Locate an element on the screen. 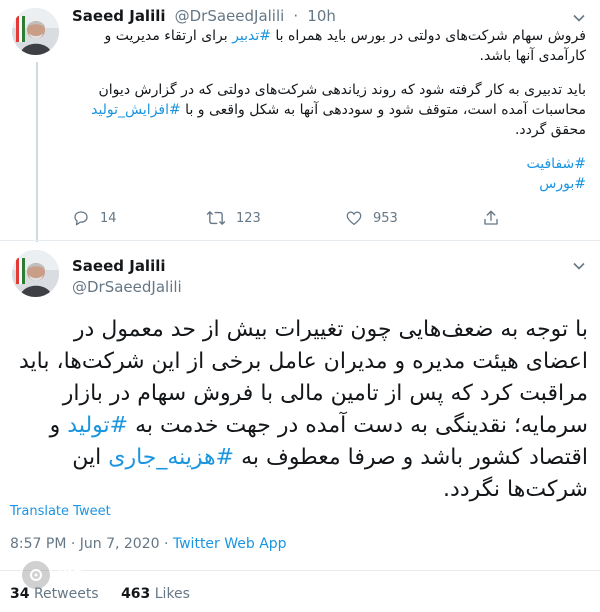 This screenshot has height=612, width=600. like-button: 953 is located at coordinates (371, 218).